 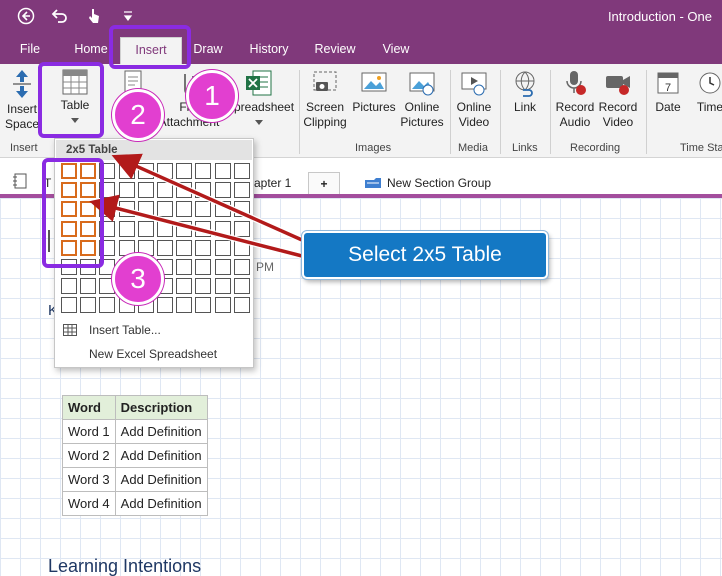 What do you see at coordinates (71, 100) in the screenshot?
I see `highlight-table-button` at bounding box center [71, 100].